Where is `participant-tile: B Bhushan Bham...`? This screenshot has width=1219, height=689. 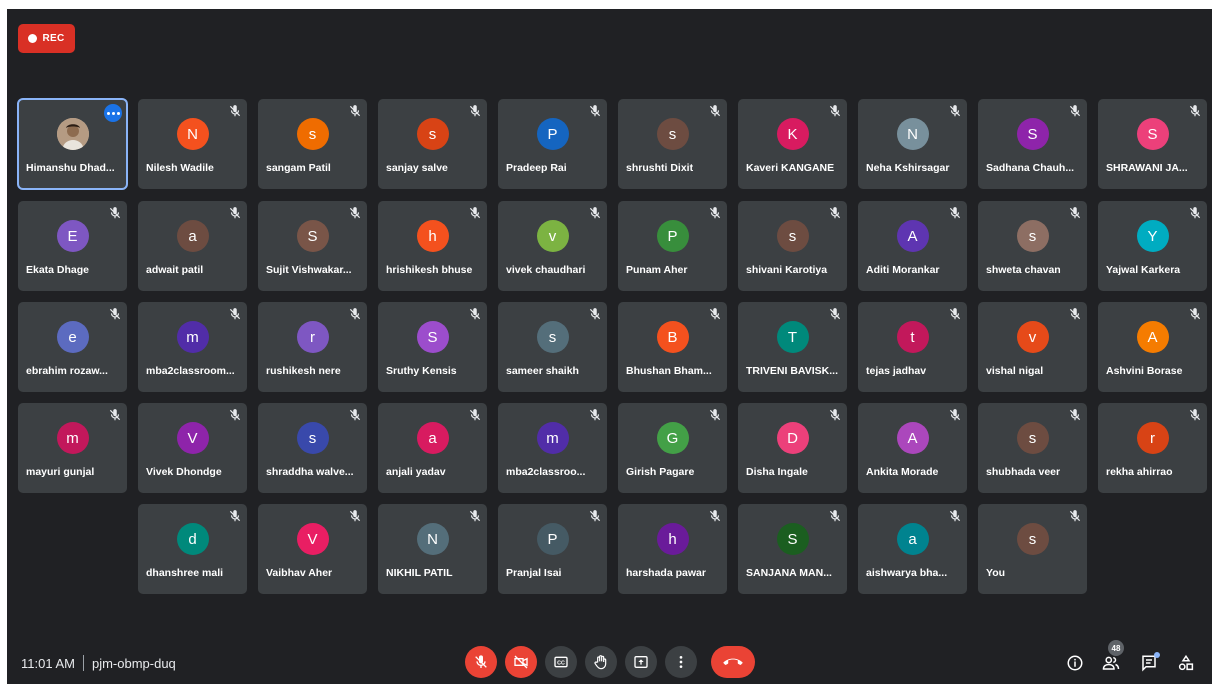 participant-tile: B Bhushan Bham... is located at coordinates (672, 347).